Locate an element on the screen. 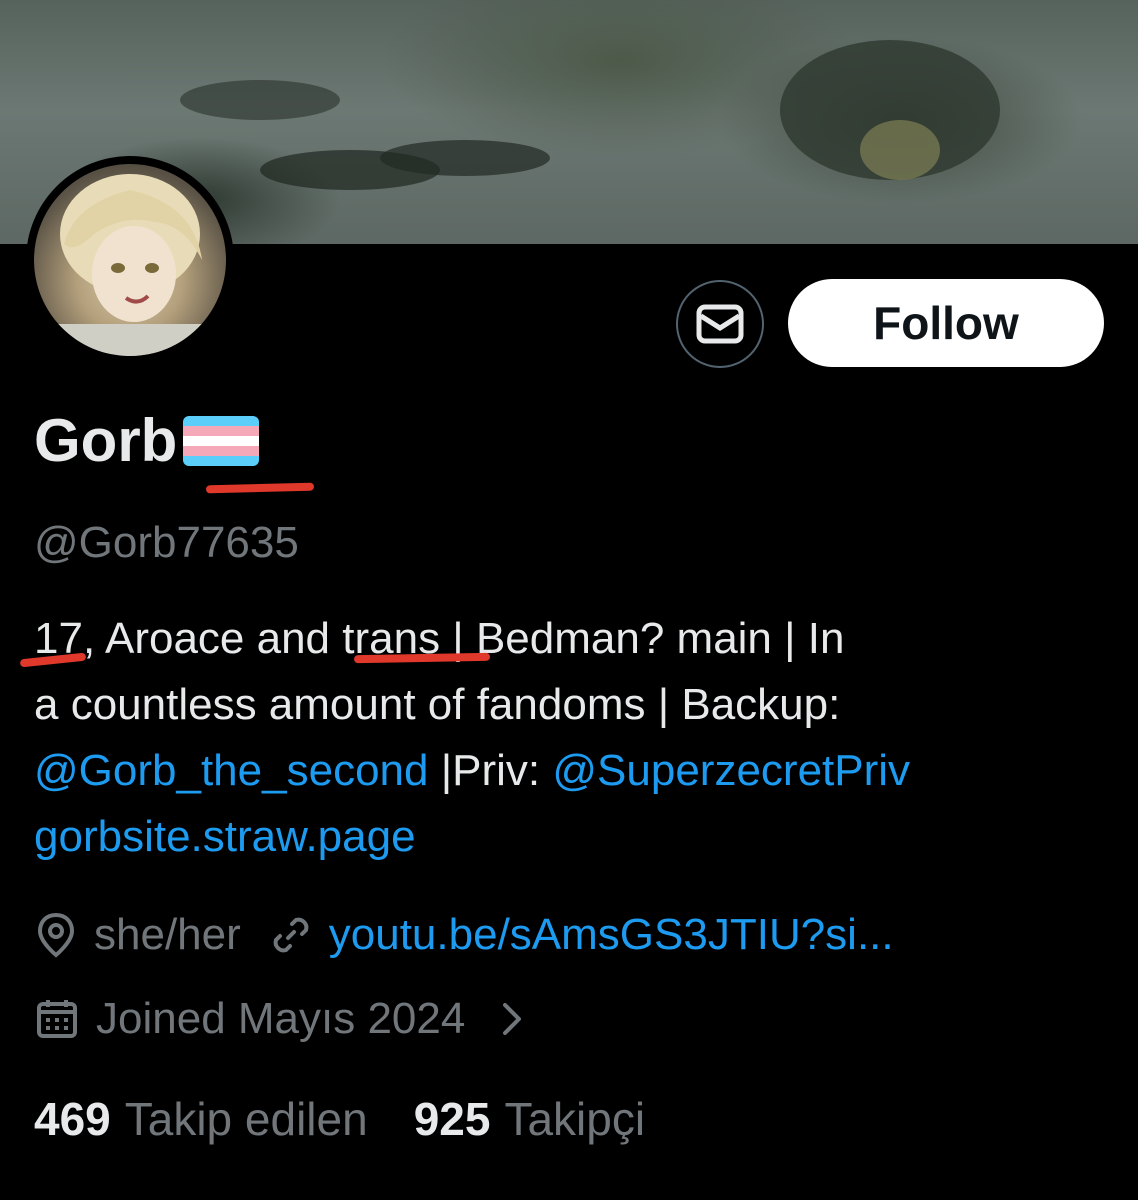 This screenshot has width=1138, height=1200. avatar-image is located at coordinates (130, 260).